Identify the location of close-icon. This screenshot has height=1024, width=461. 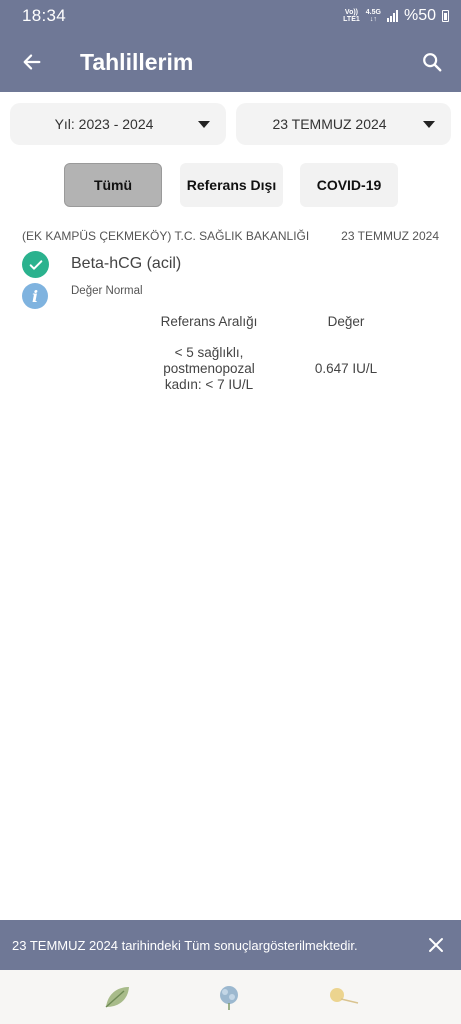
(436, 945).